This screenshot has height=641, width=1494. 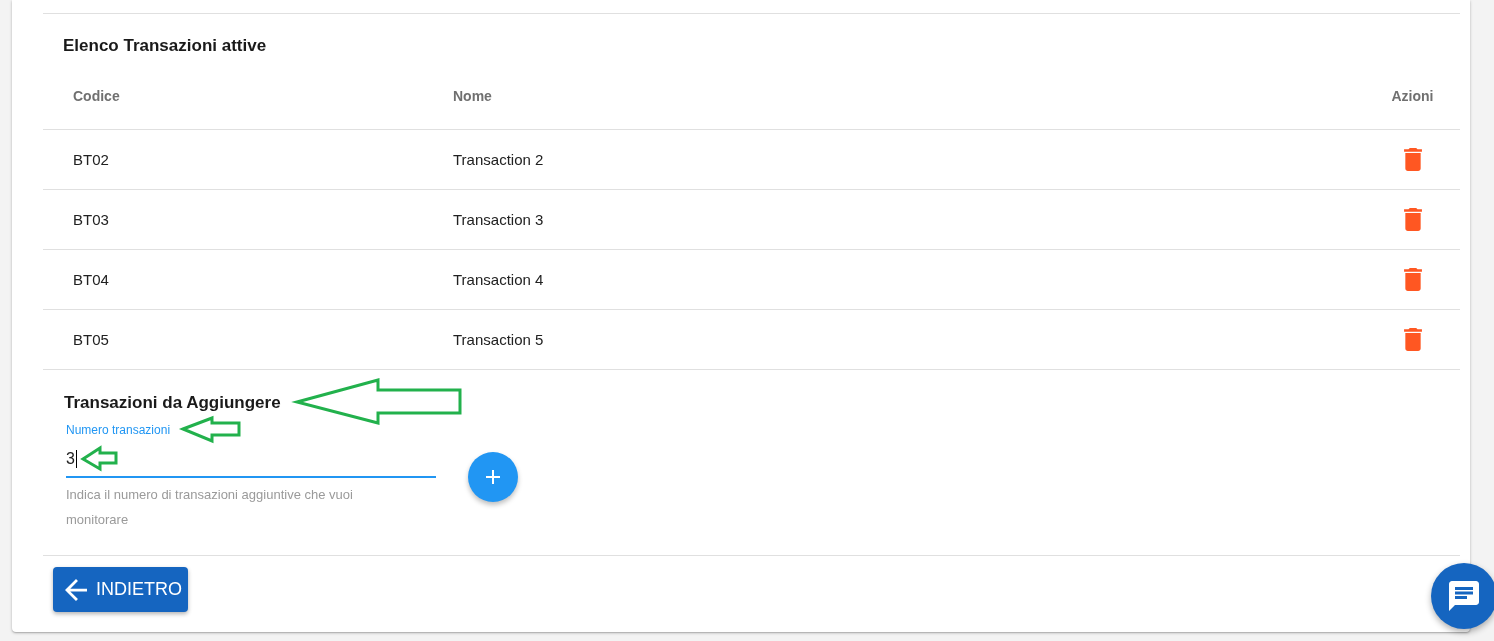 What do you see at coordinates (172, 403) in the screenshot?
I see `section-title: Transazioni da Aggiungere` at bounding box center [172, 403].